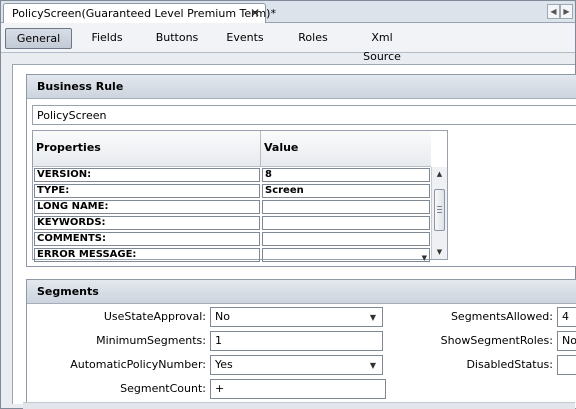  What do you see at coordinates (298, 389) in the screenshot?
I see `segment-count-input: +` at bounding box center [298, 389].